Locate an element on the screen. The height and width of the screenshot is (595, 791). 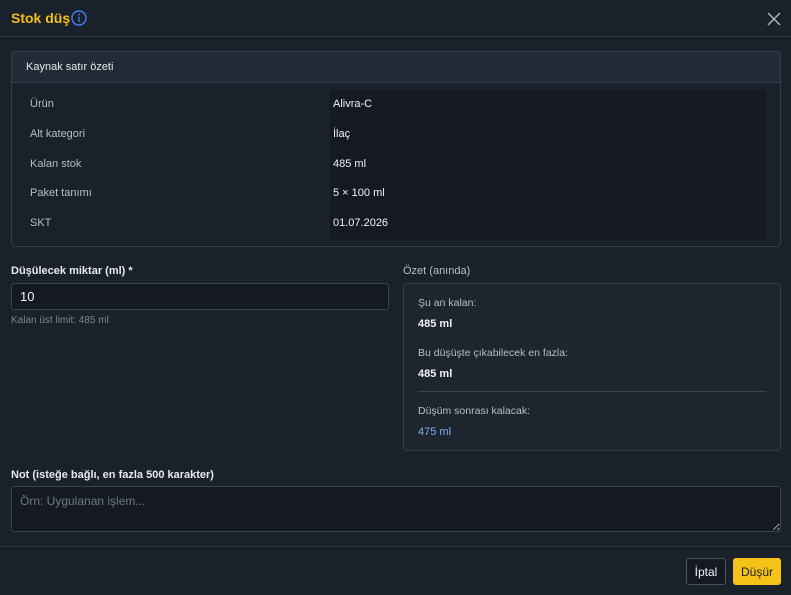
cancel-button: İptal is located at coordinates (706, 571).